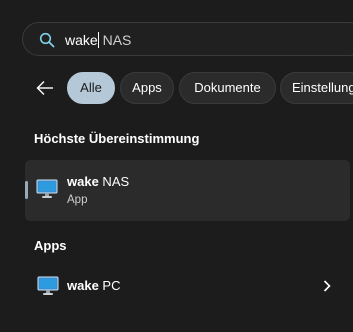  I want to click on selection-indicator, so click(26, 190).